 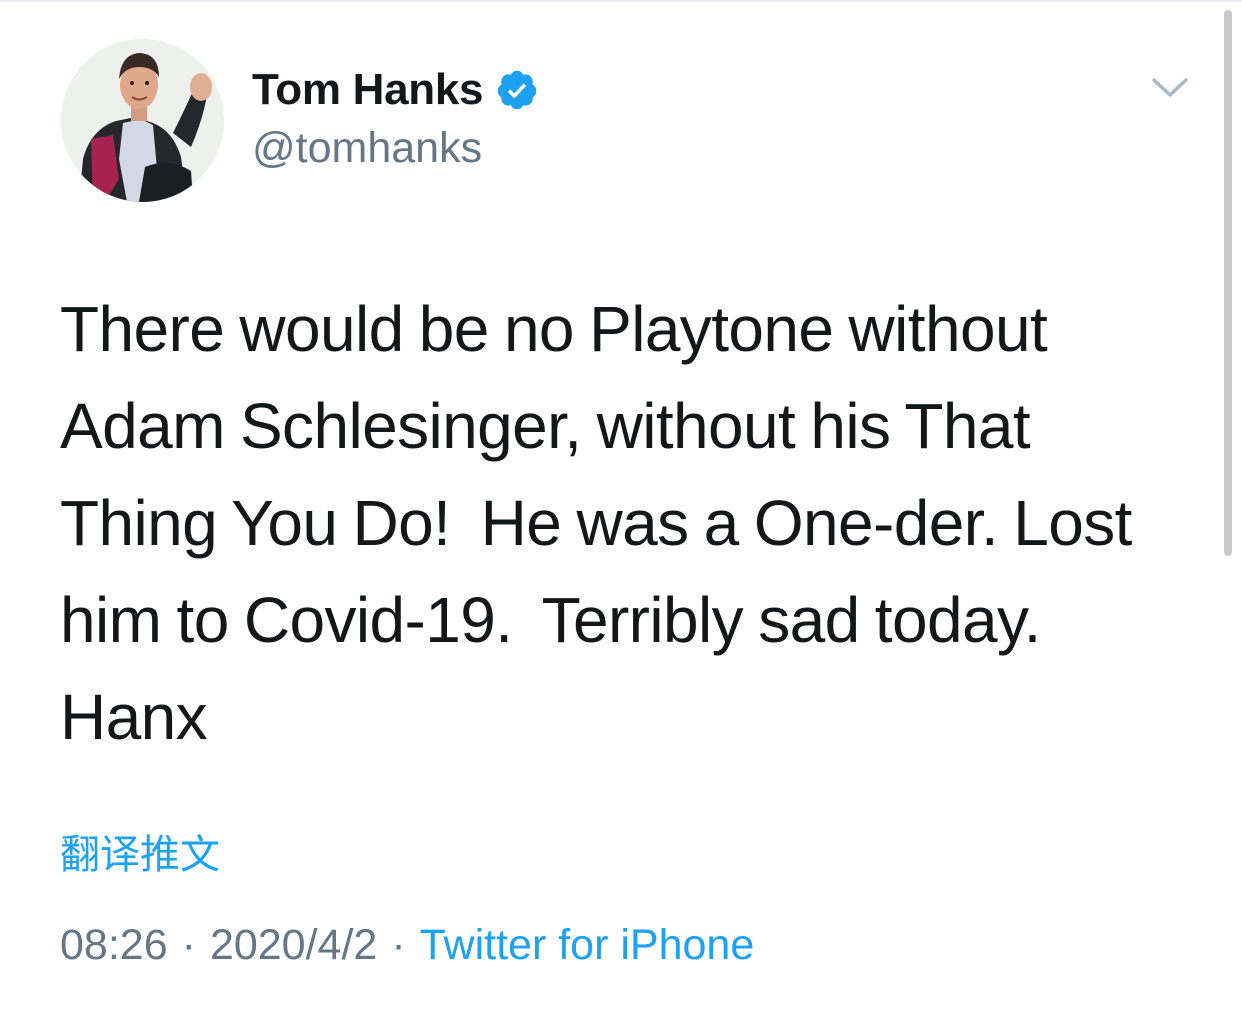 I want to click on tweet-time: 08:26, so click(x=114, y=945).